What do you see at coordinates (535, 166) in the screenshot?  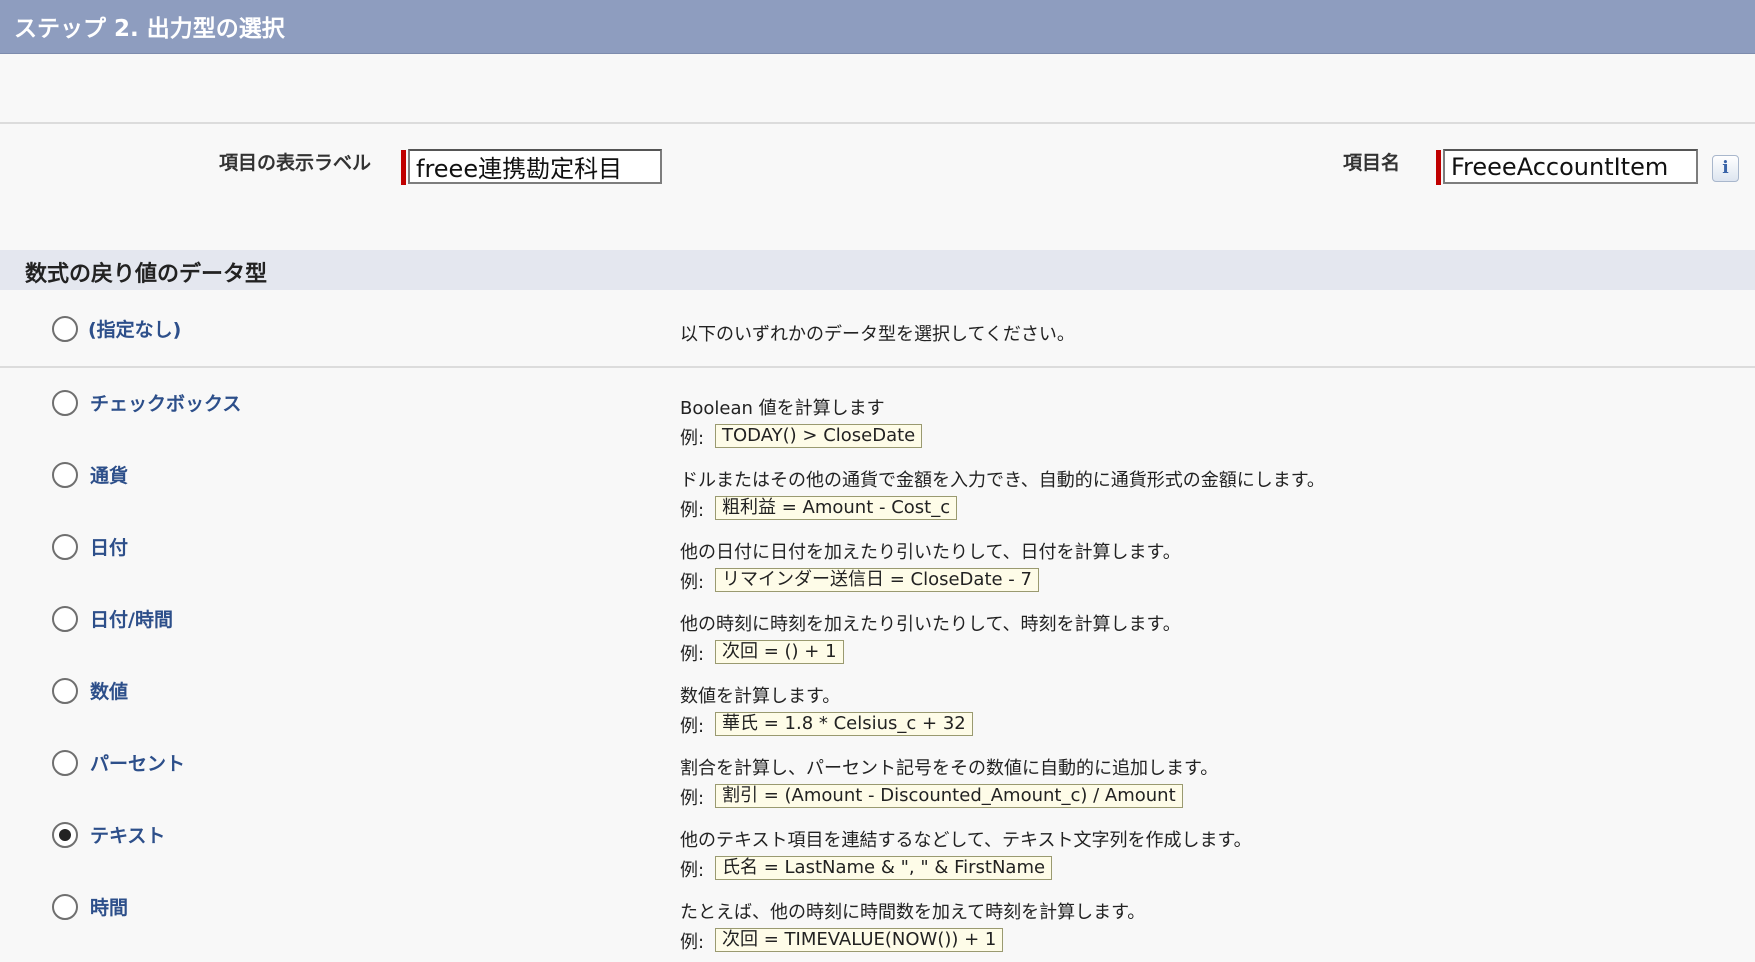 I see `display-label-input` at bounding box center [535, 166].